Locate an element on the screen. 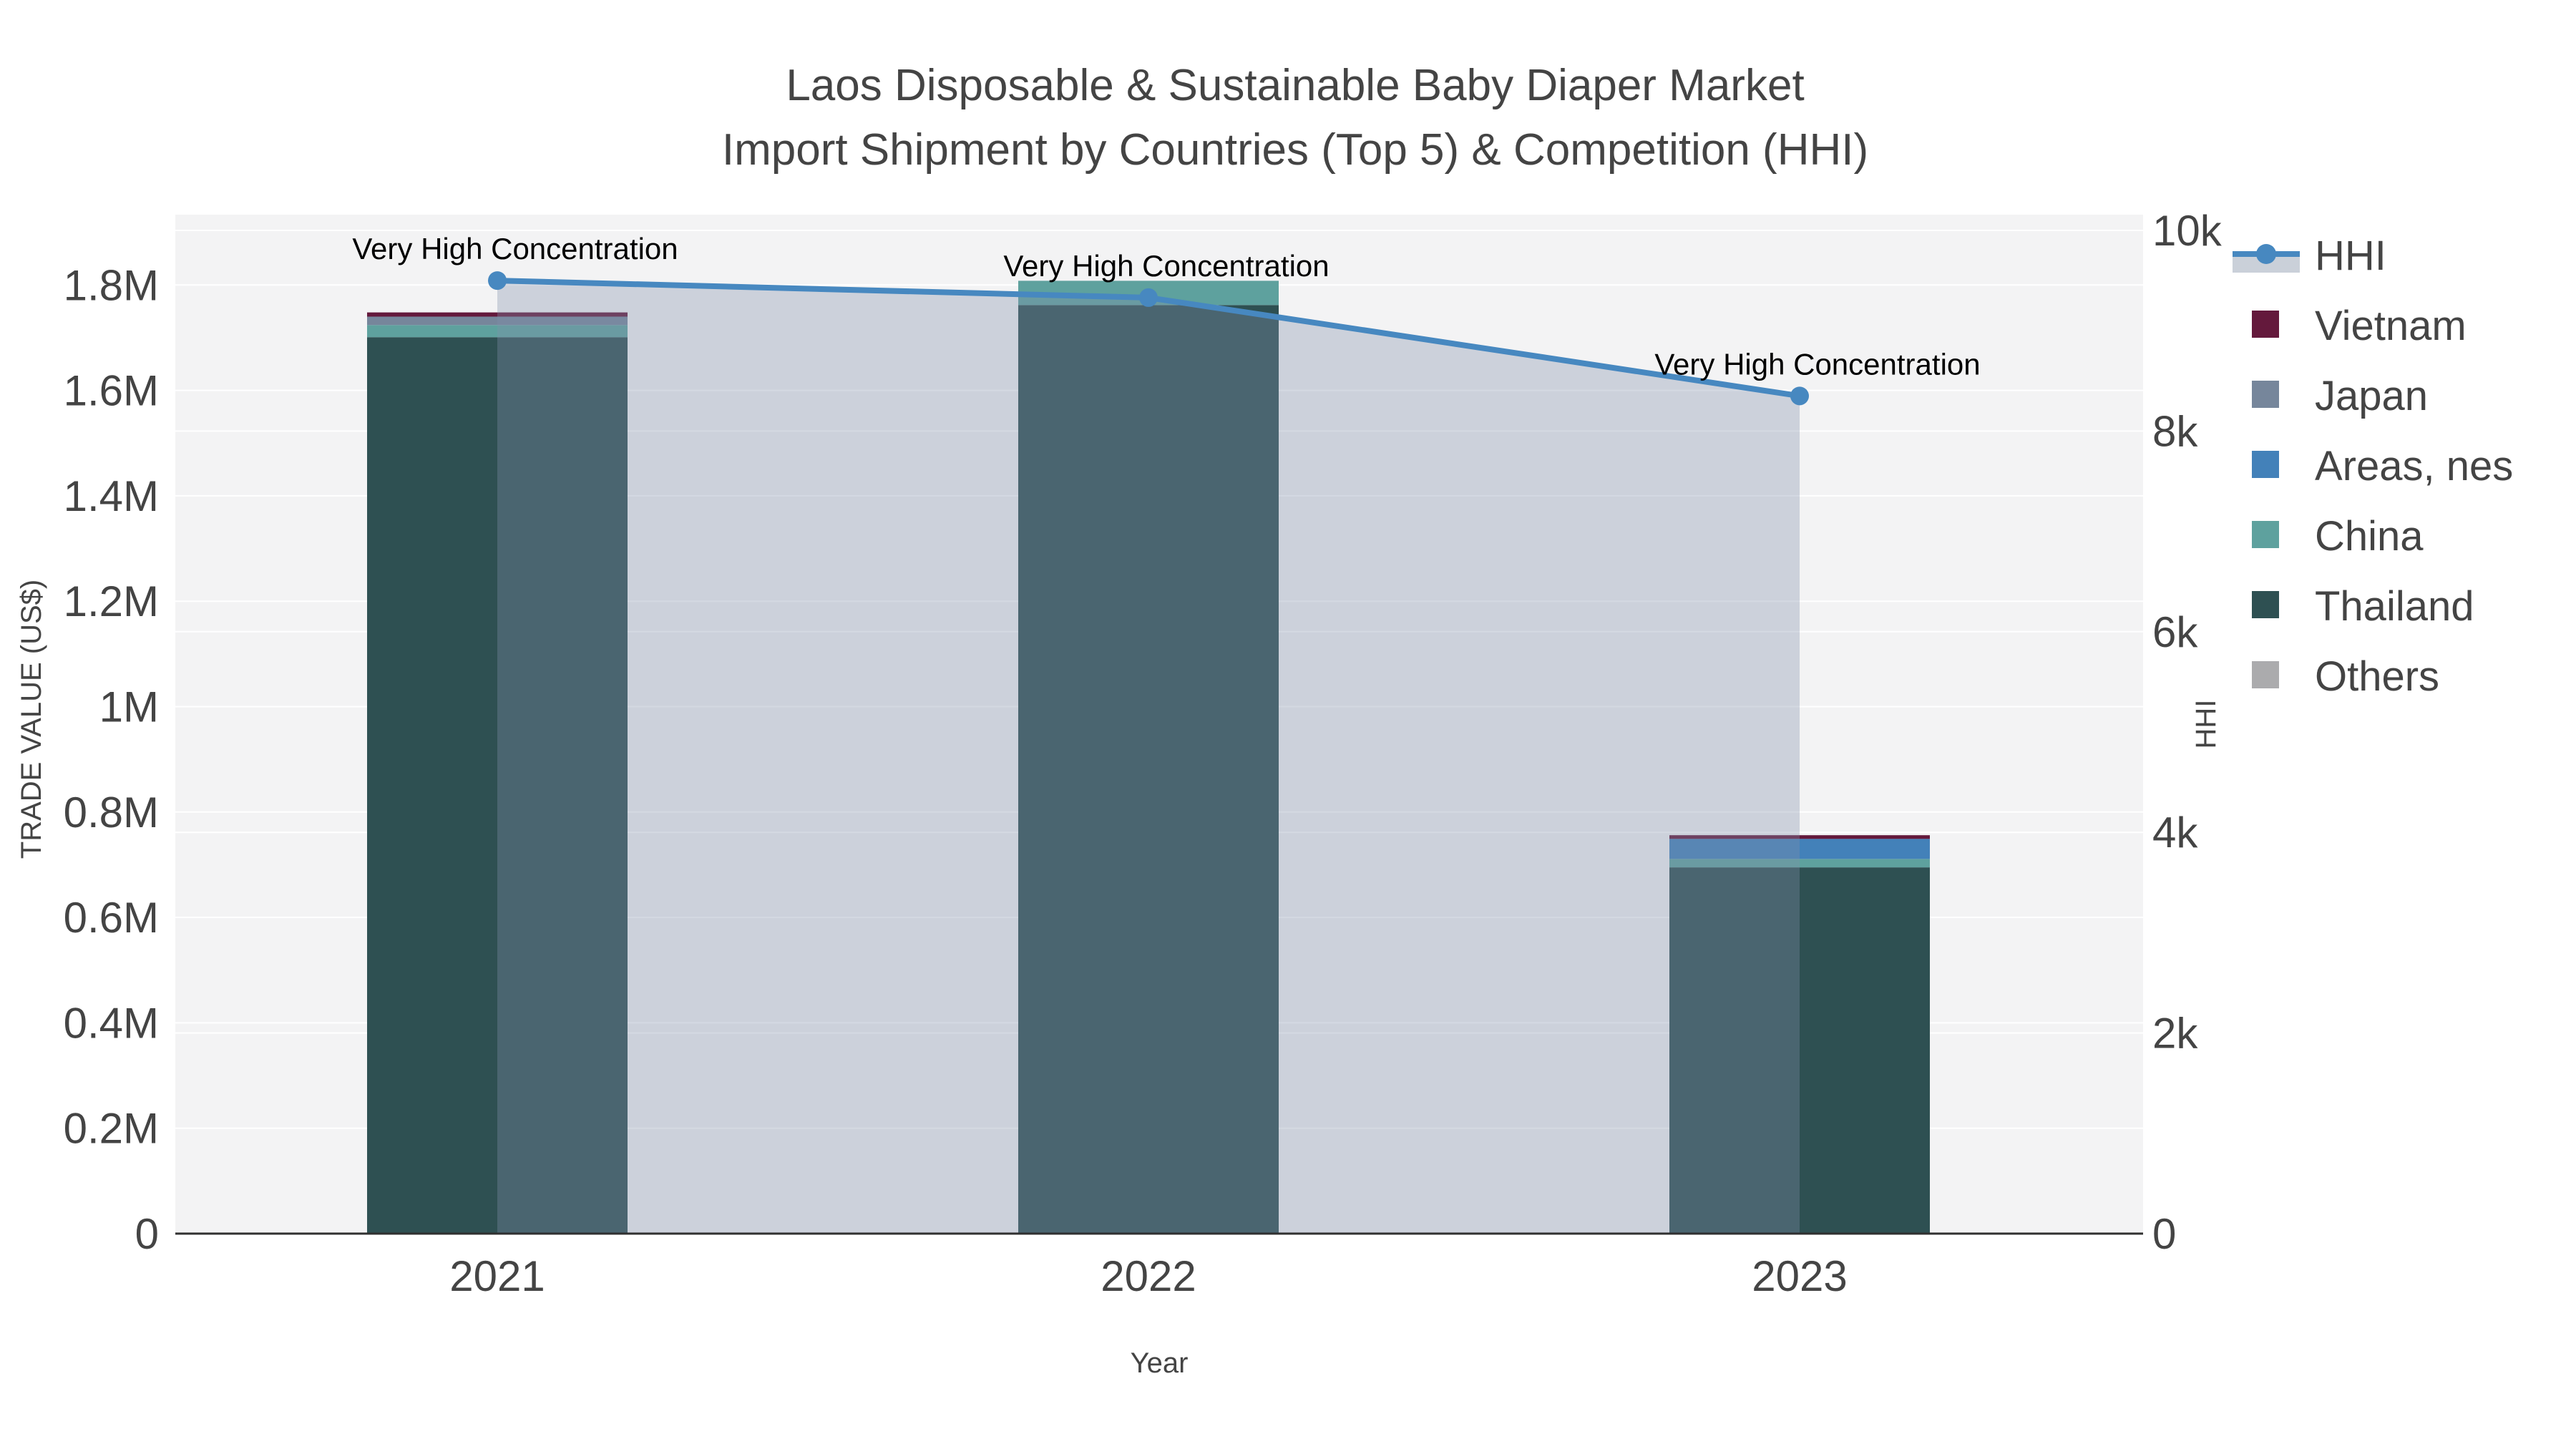 The height and width of the screenshot is (1449, 2576). legend-item-china: China is located at coordinates (2338, 536).